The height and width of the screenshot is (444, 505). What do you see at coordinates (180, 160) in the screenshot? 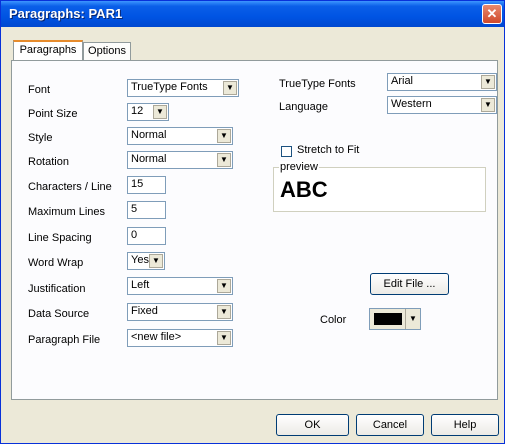
I see `rotation-select: Normal ▼` at bounding box center [180, 160].